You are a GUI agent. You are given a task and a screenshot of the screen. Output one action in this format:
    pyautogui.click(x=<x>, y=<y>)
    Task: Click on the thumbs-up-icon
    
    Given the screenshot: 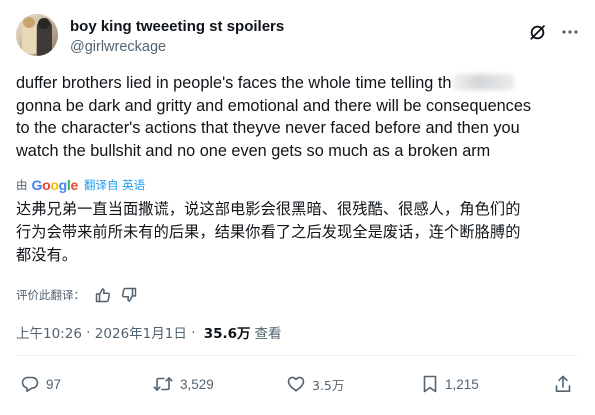 What is the action you would take?
    pyautogui.click(x=103, y=295)
    